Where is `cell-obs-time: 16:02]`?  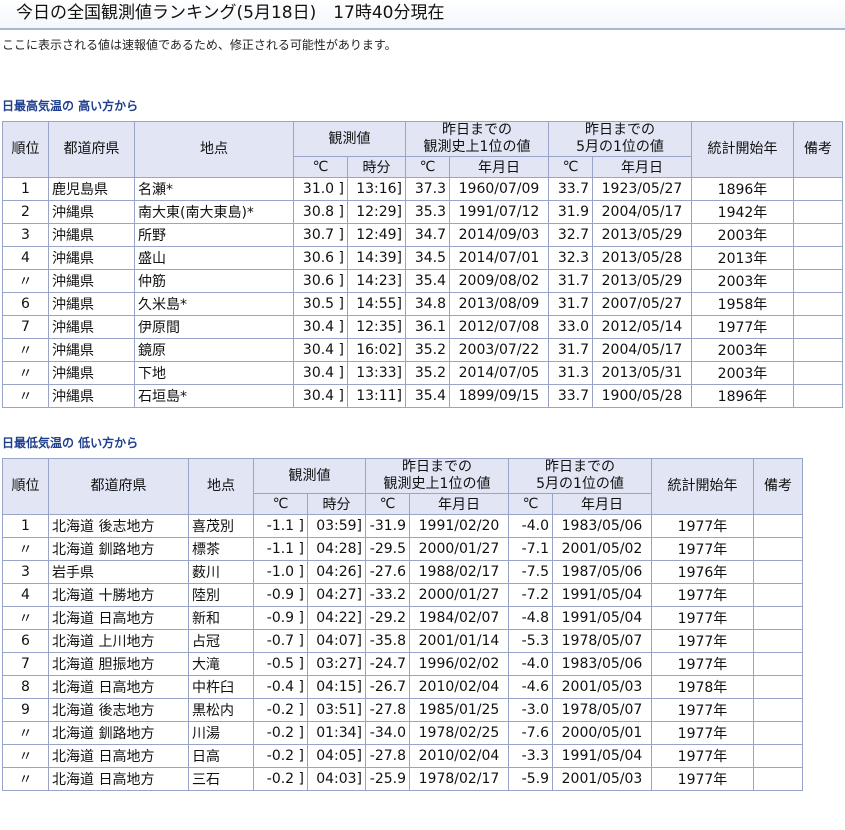
cell-obs-time: 16:02] is located at coordinates (376, 350).